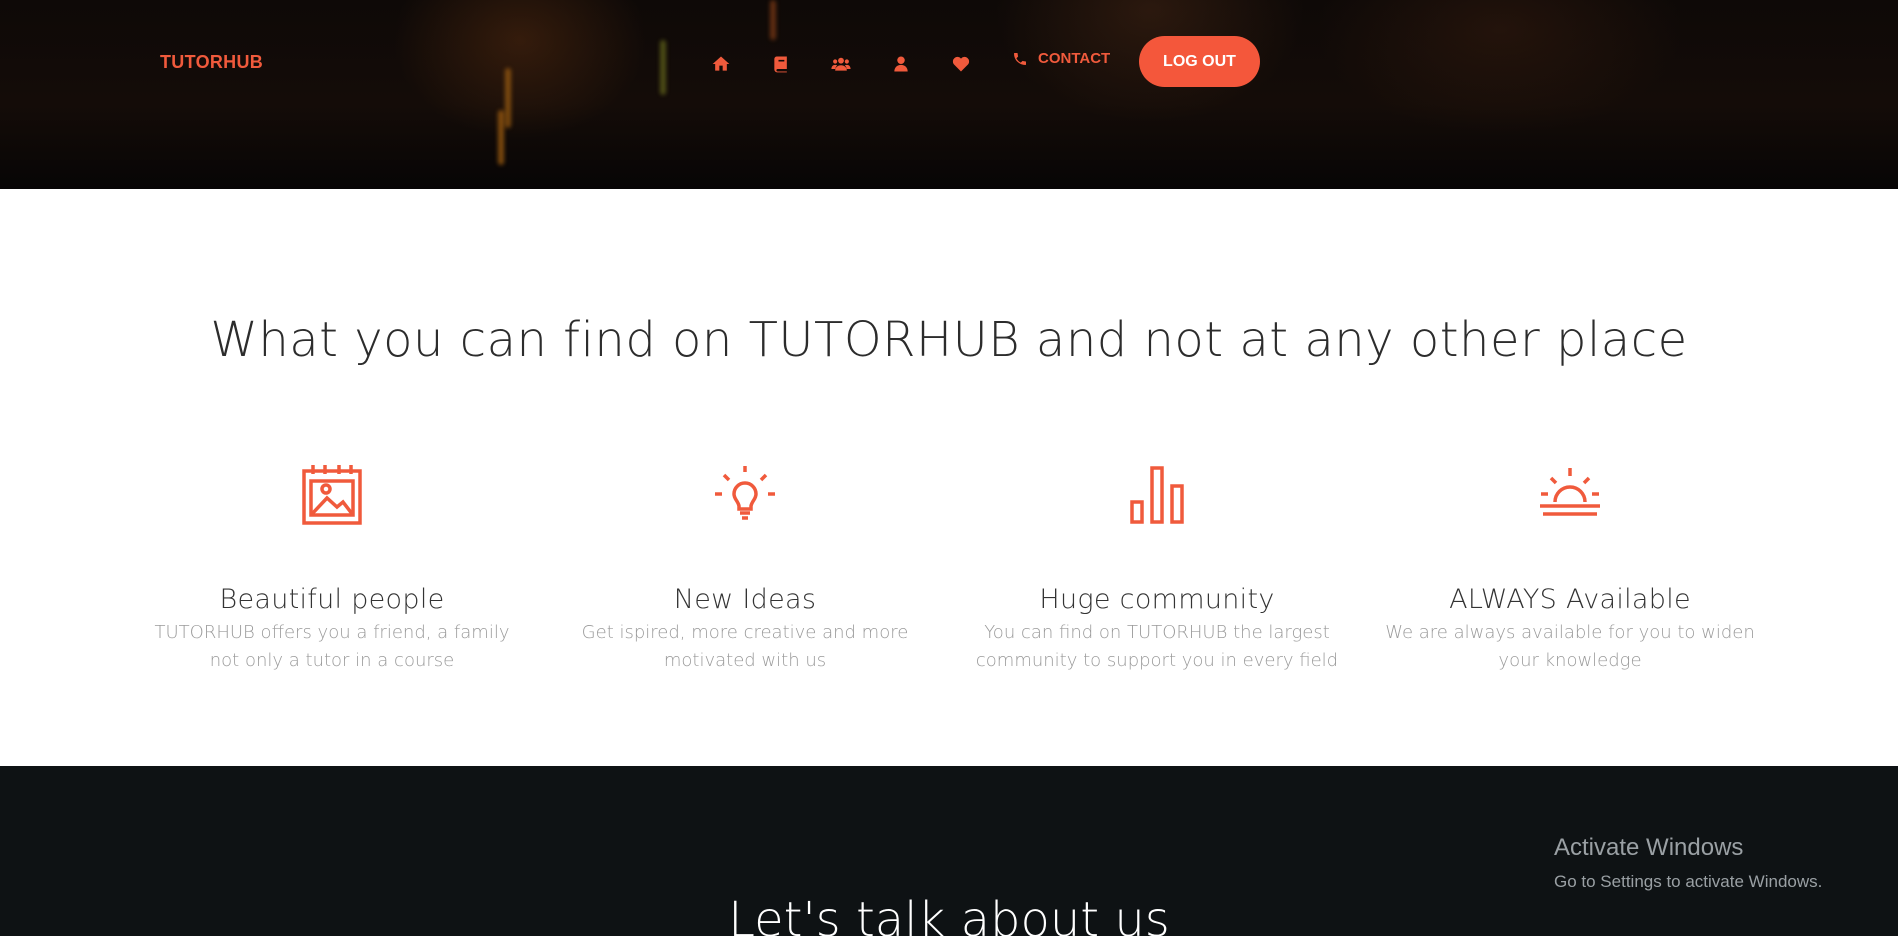 This screenshot has width=1898, height=936. I want to click on phone-icon, so click(1020, 58).